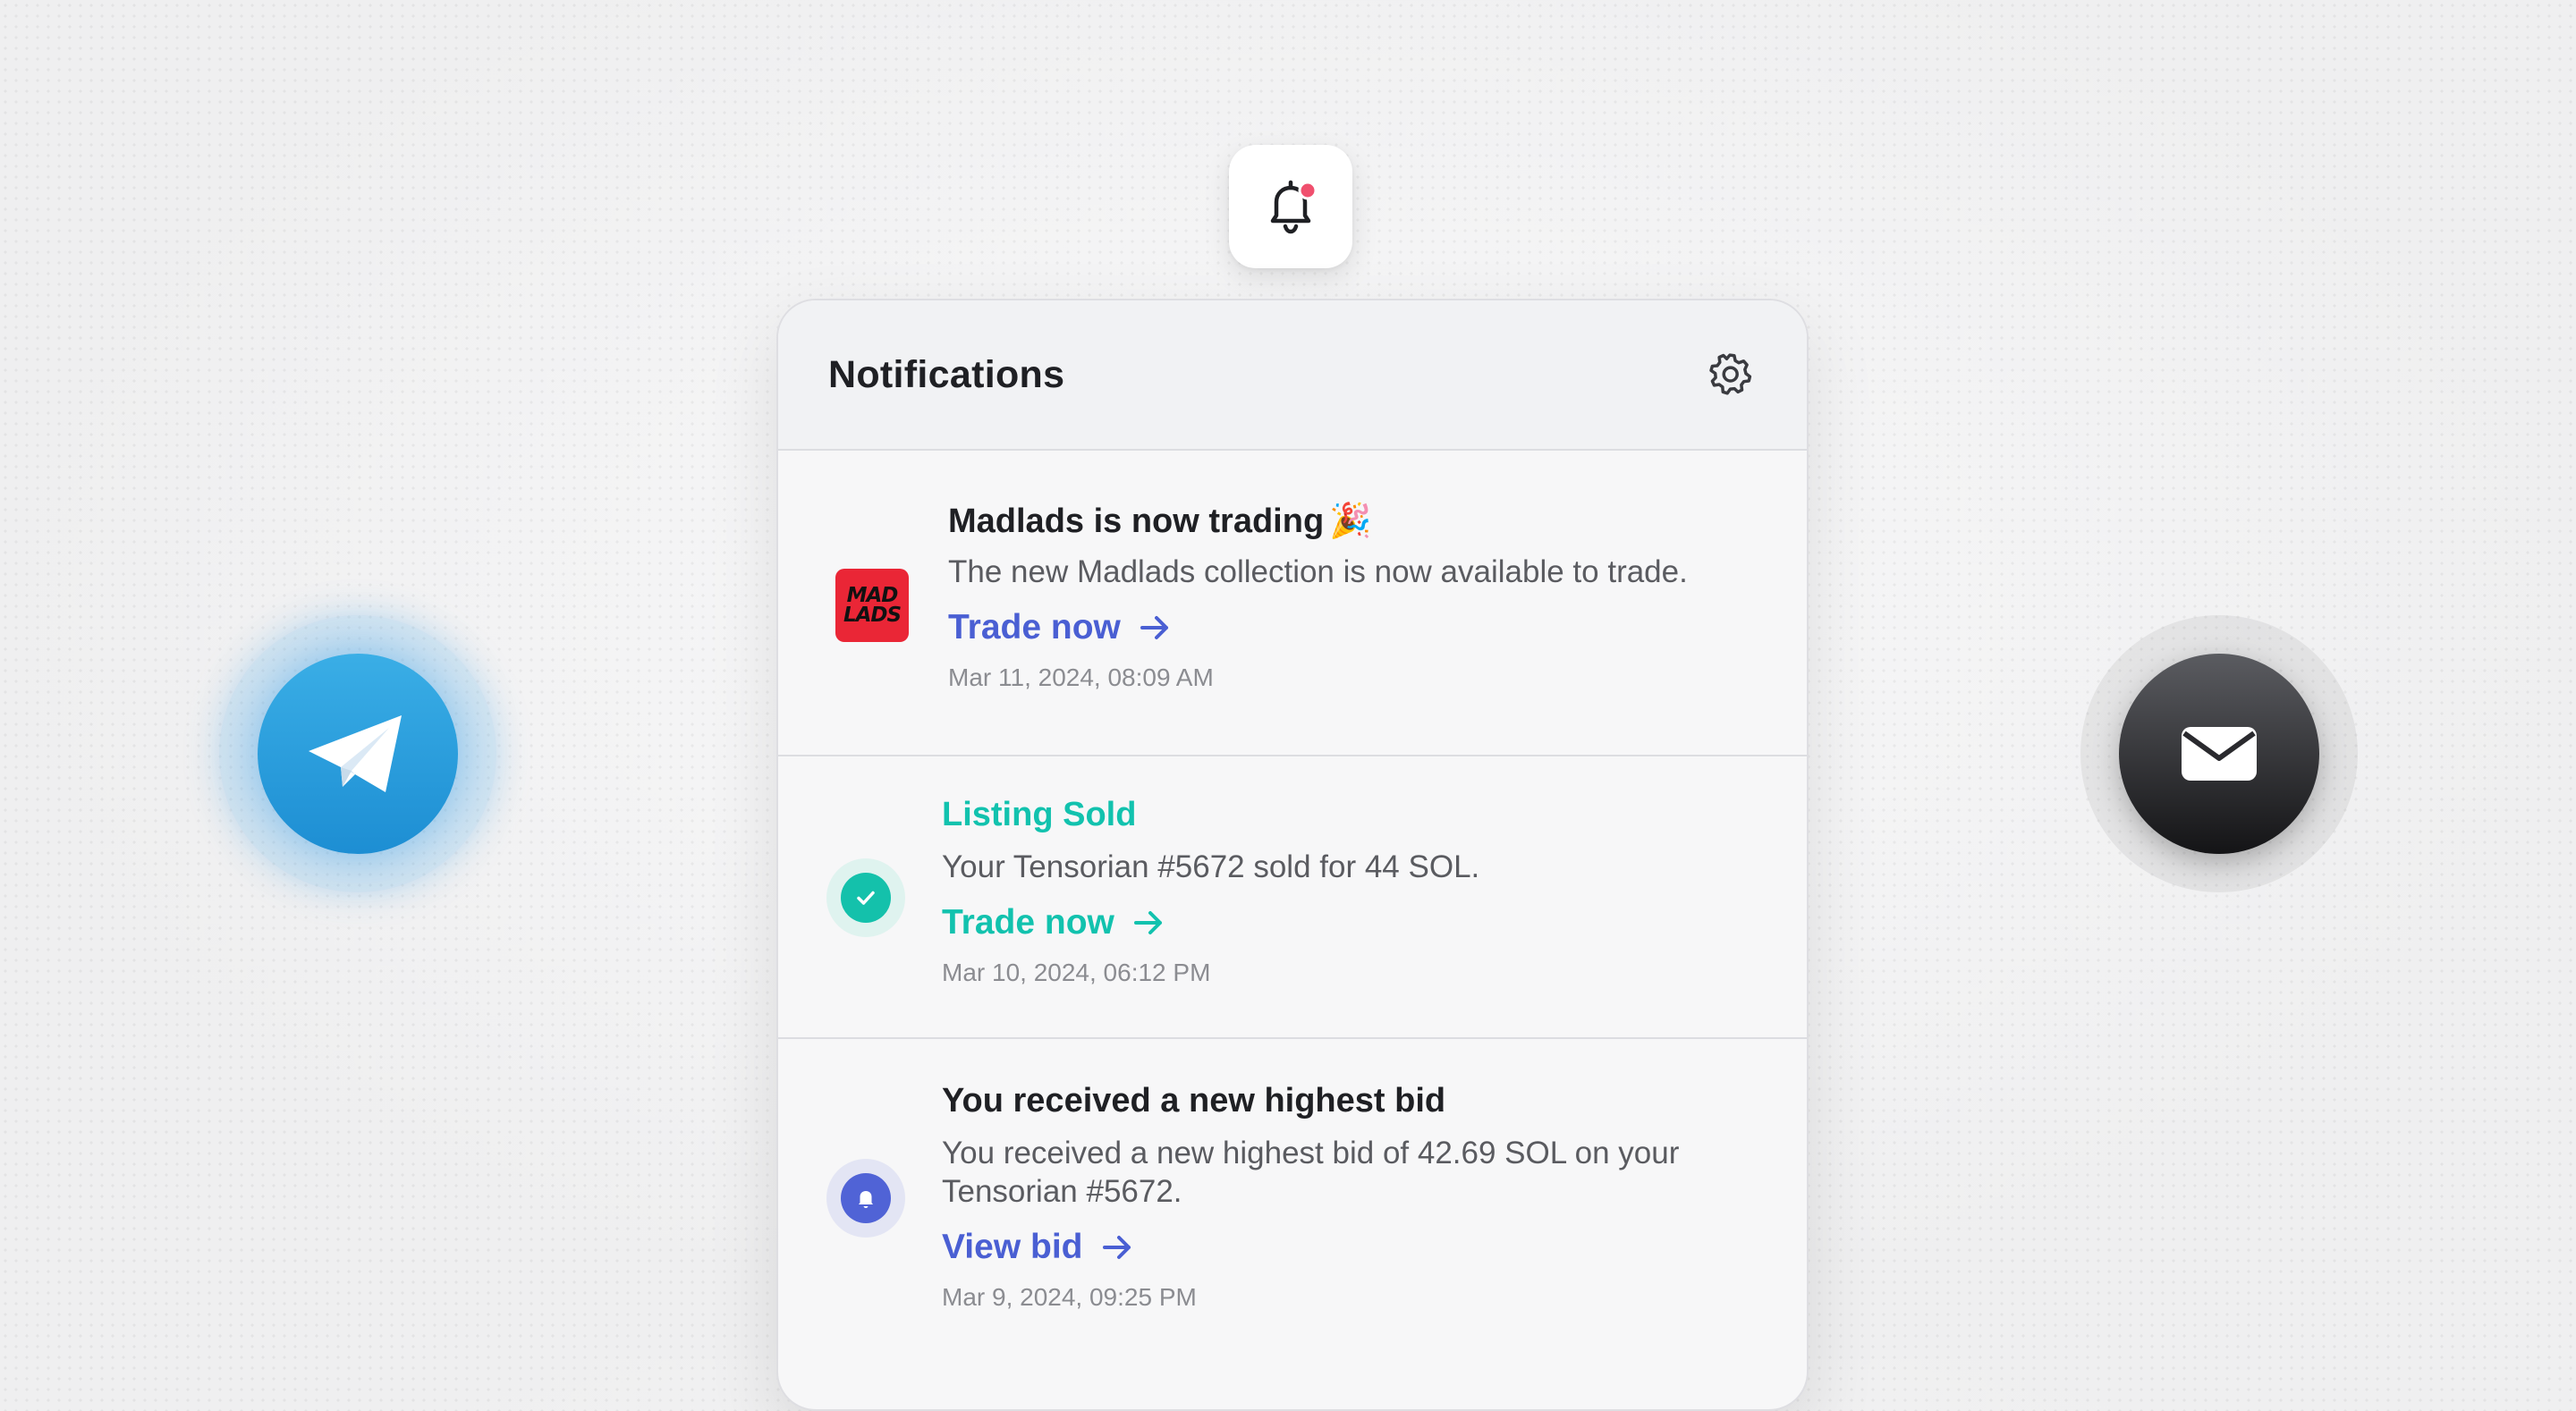  I want to click on mail-icon, so click(2219, 754).